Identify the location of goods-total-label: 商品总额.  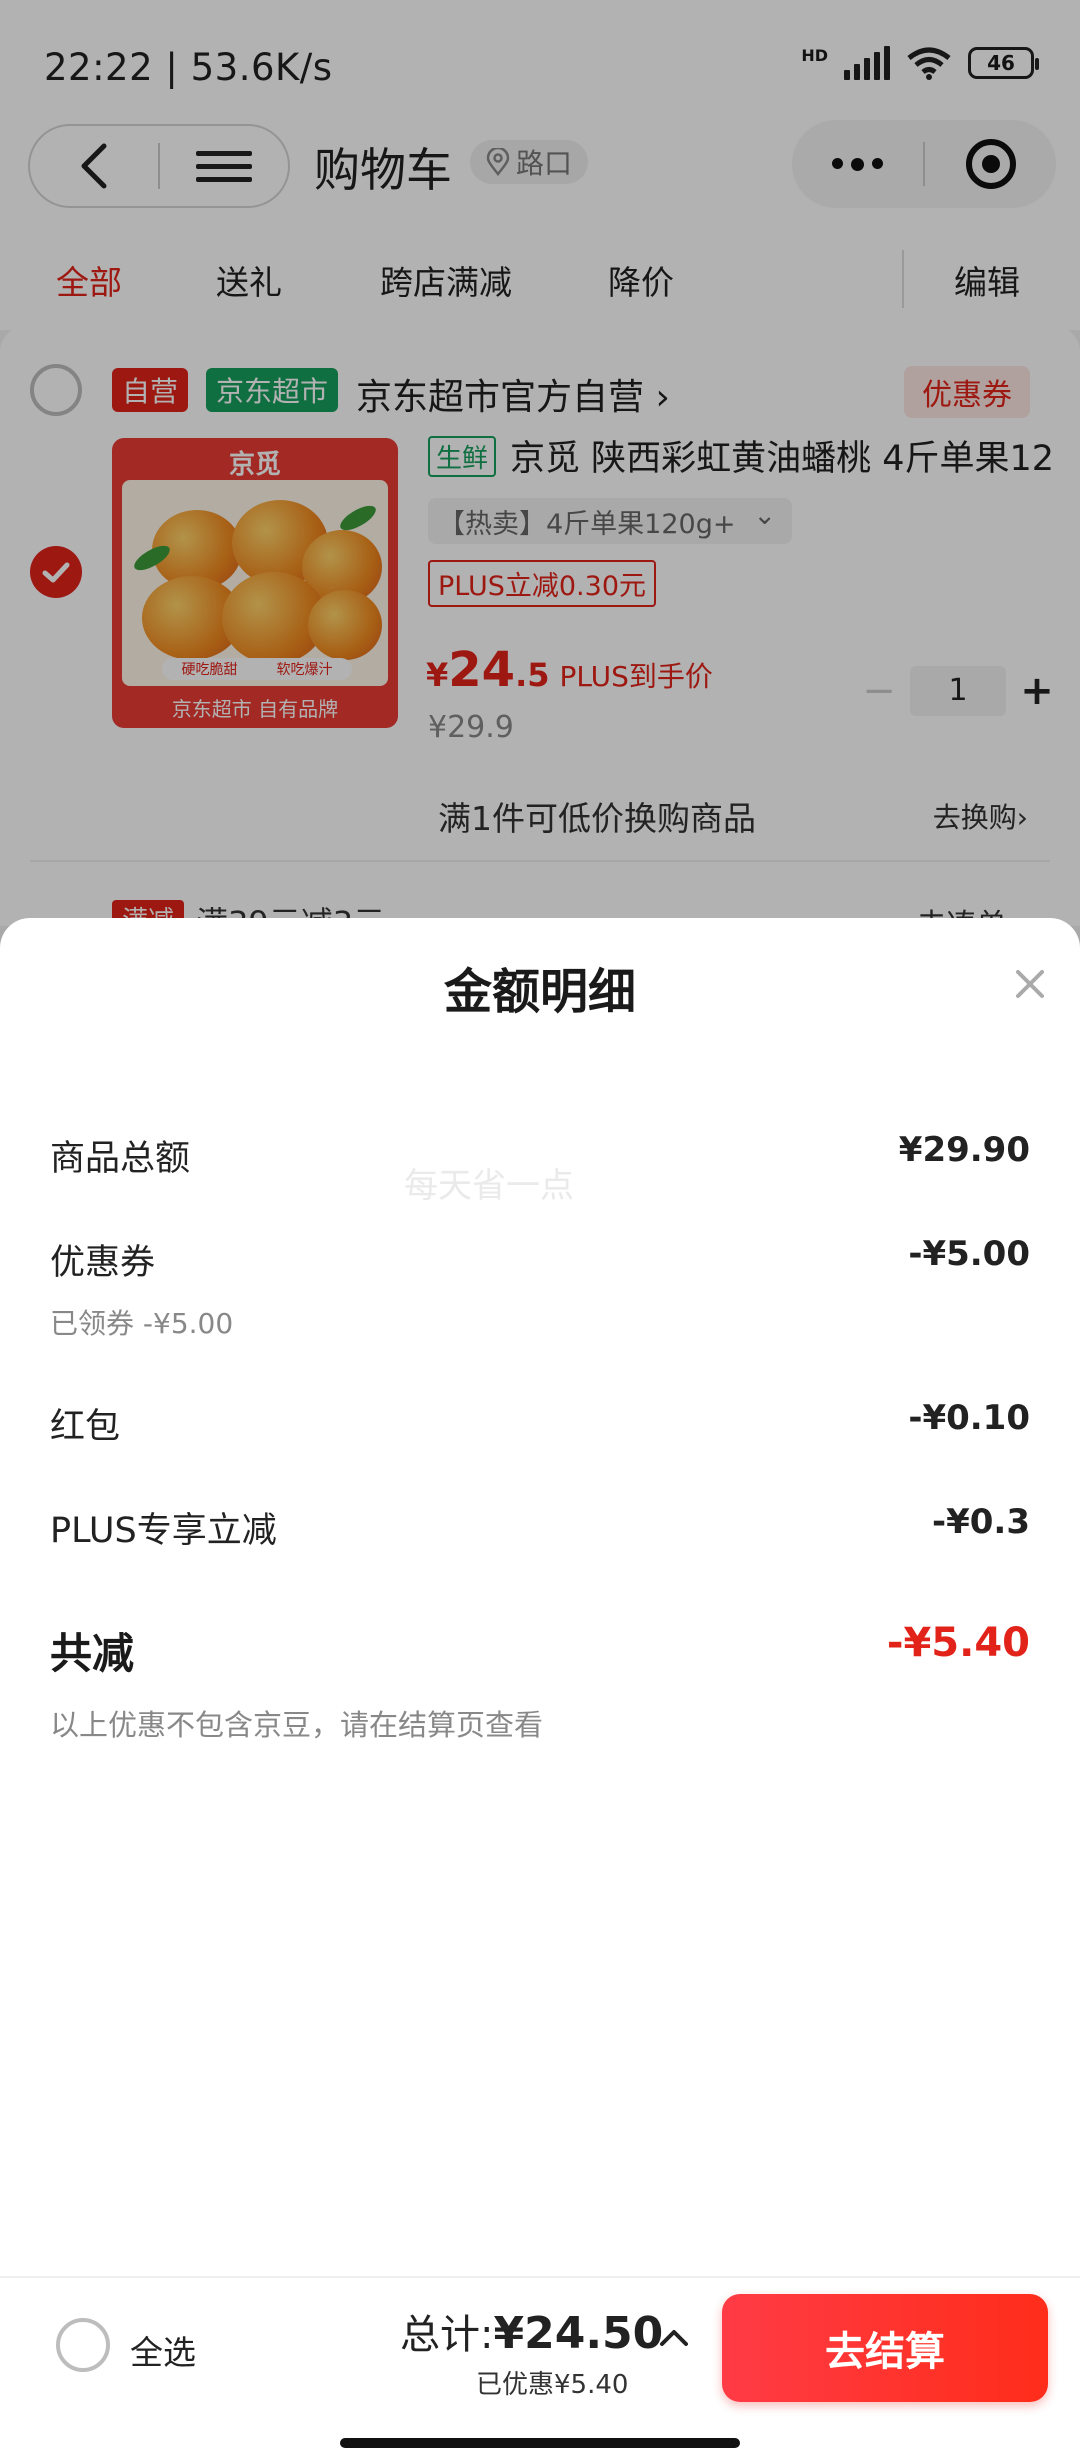
(120, 1159).